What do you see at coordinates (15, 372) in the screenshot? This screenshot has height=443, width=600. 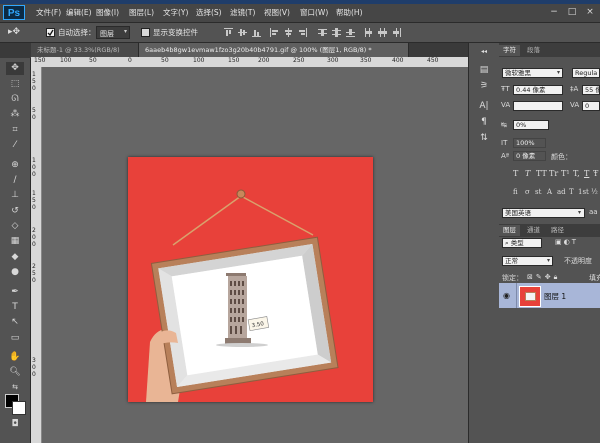 I see `zoom-tool-icon: 🔍︎` at bounding box center [15, 372].